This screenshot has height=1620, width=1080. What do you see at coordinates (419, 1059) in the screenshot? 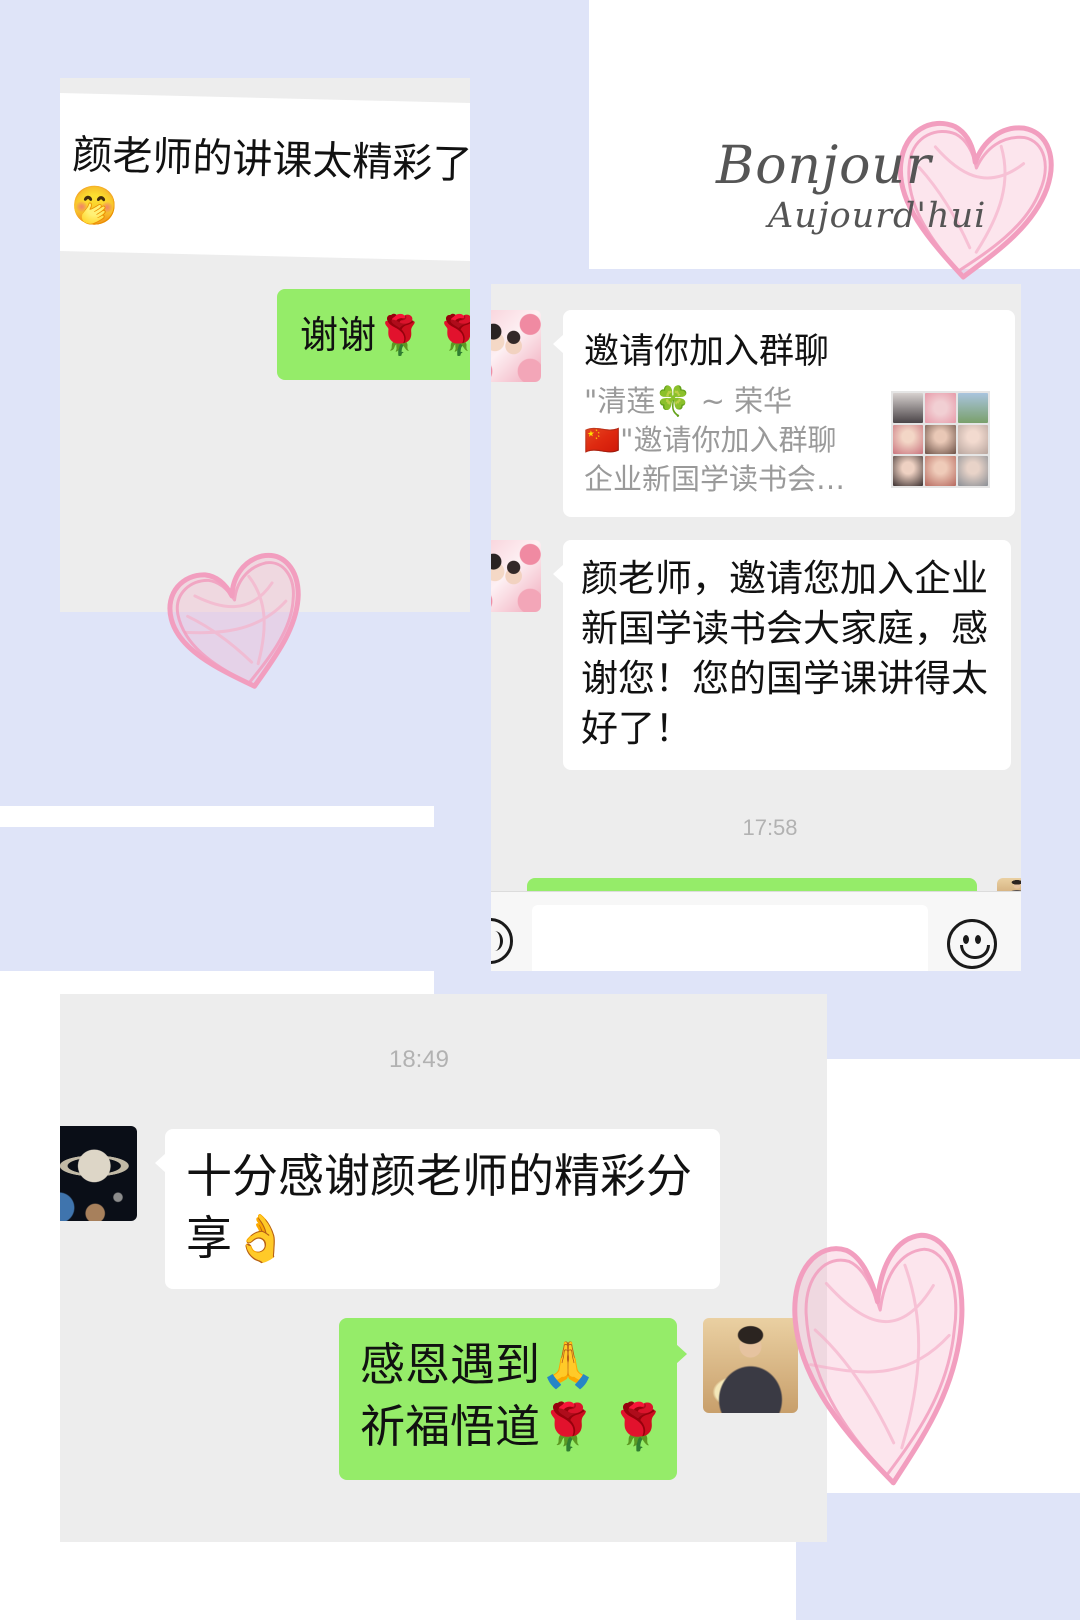
I see `timestamp: 18:49` at bounding box center [419, 1059].